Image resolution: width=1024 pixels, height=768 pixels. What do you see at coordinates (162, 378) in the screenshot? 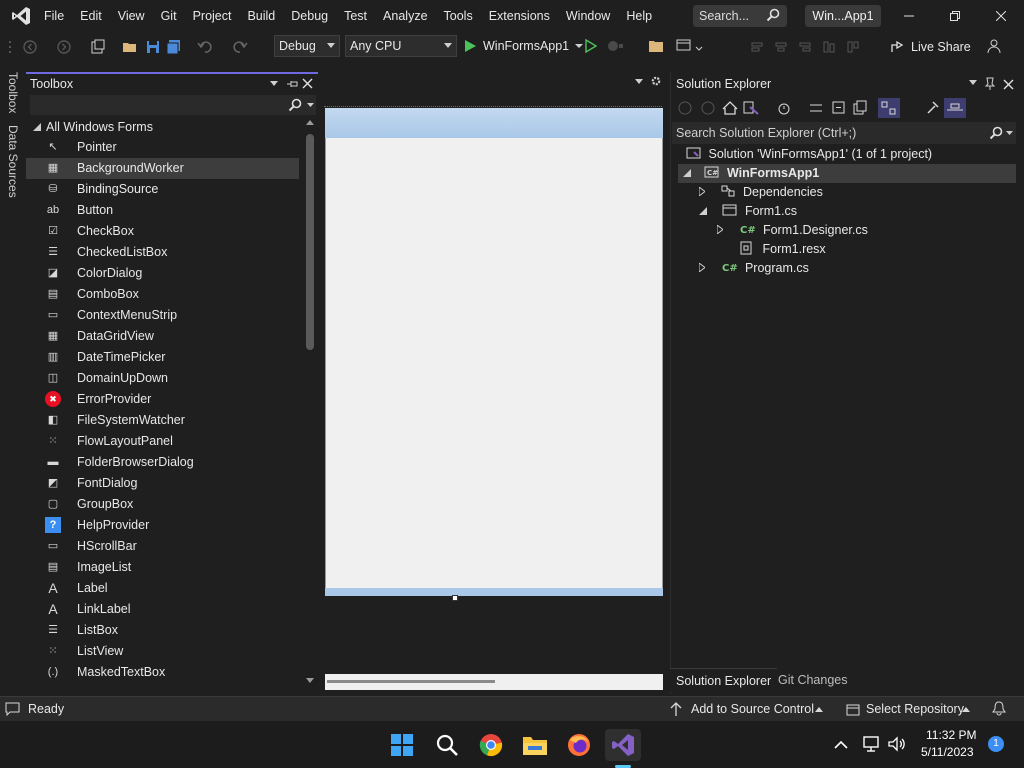
I see `toolbox-item: ◫ DomainUpDown` at bounding box center [162, 378].